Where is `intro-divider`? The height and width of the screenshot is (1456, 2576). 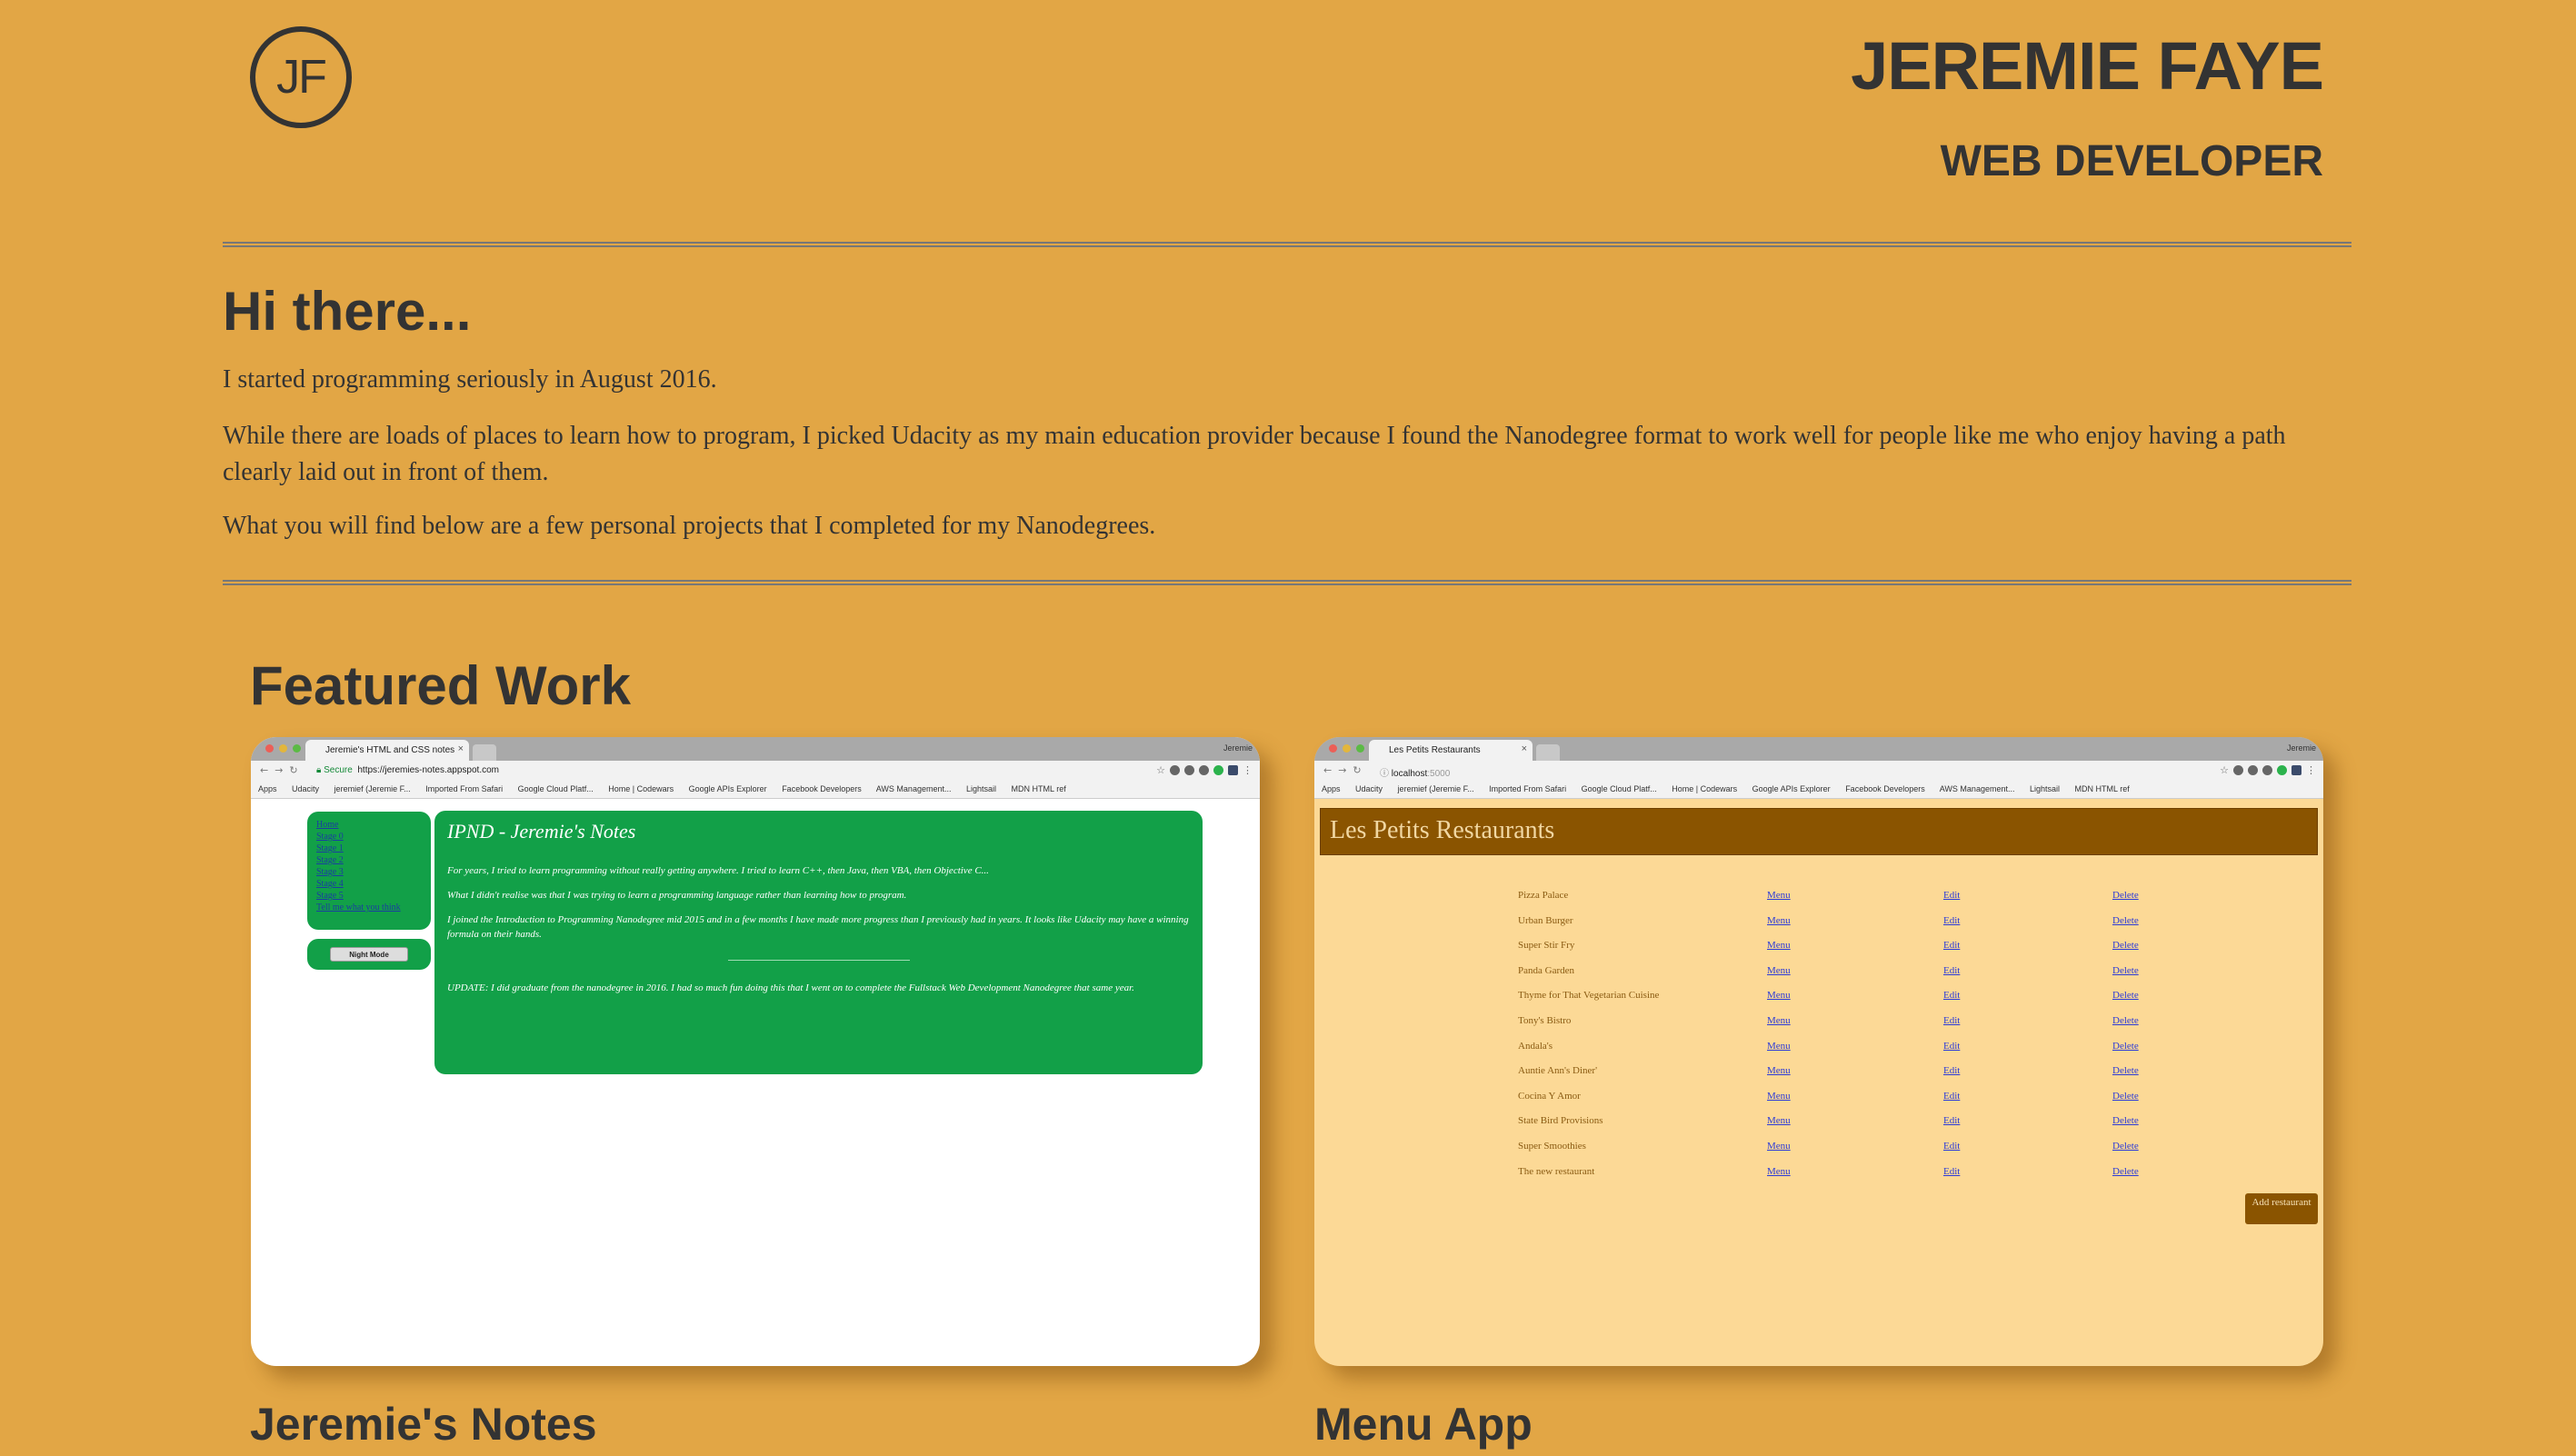 intro-divider is located at coordinates (1287, 582).